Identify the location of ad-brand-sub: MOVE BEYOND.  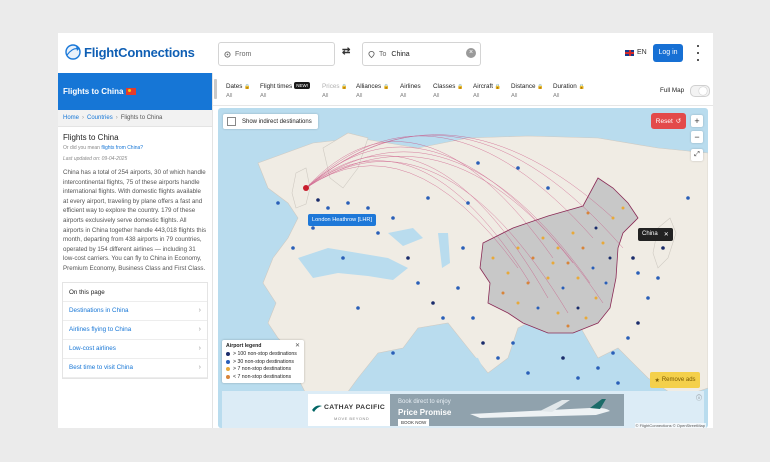
(352, 418).